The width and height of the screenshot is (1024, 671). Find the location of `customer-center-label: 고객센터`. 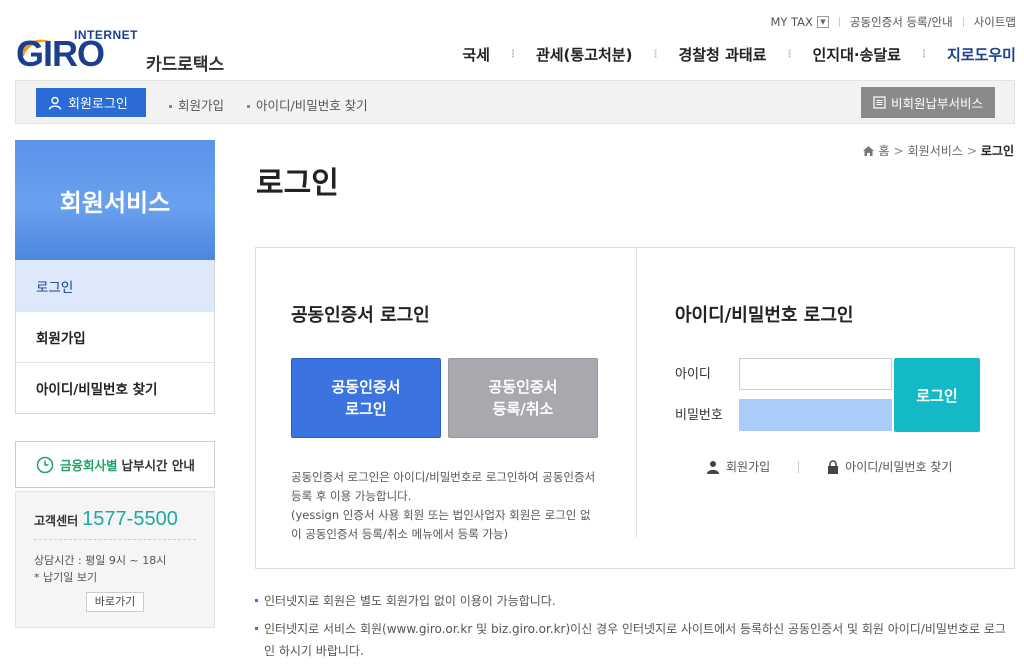

customer-center-label: 고객센터 is located at coordinates (56, 521).